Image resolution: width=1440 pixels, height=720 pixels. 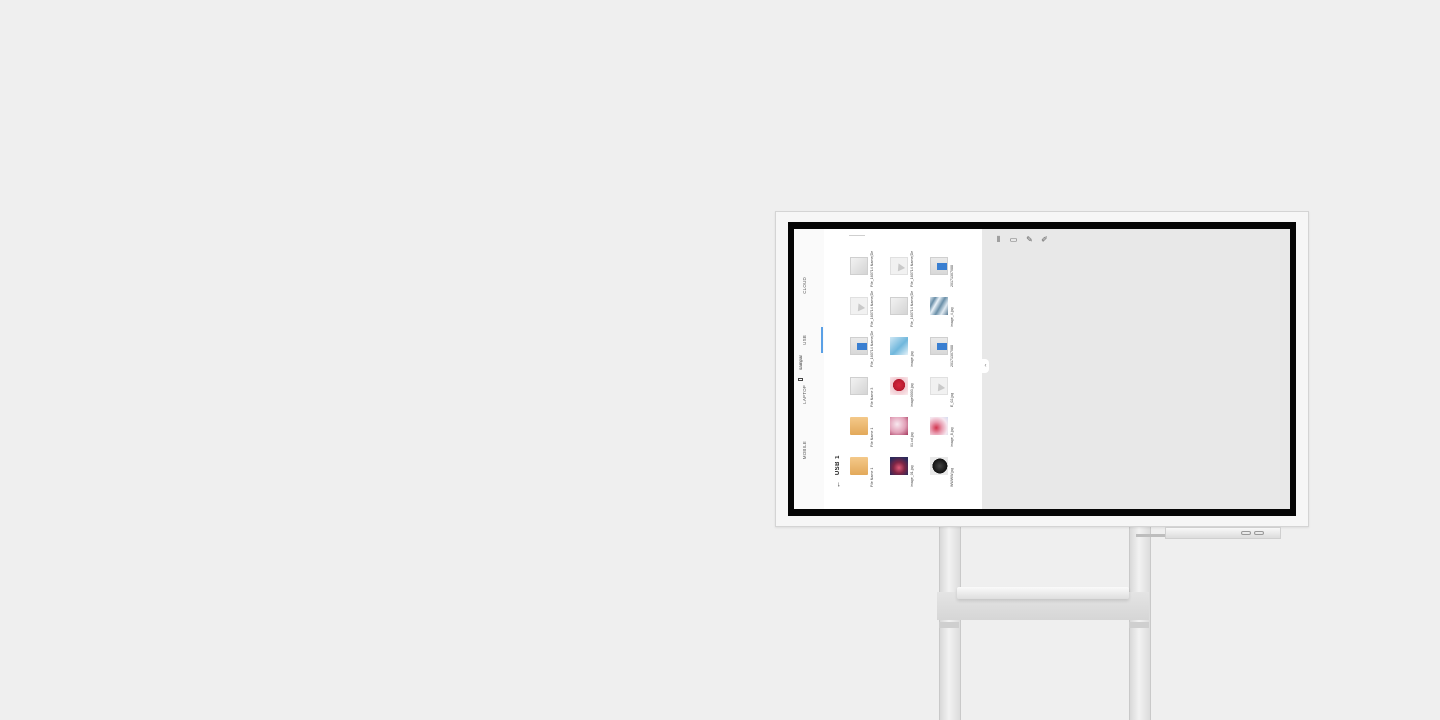 What do you see at coordinates (912, 395) in the screenshot?
I see `file-name: image0003.jpg` at bounding box center [912, 395].